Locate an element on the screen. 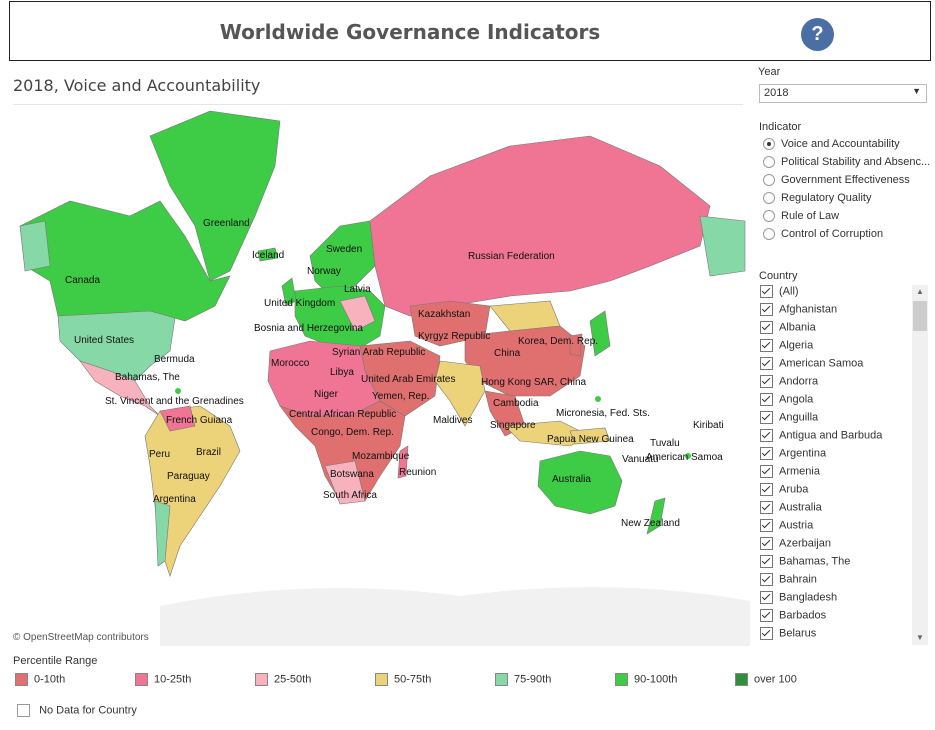 The image size is (935, 730). map-label: Canada is located at coordinates (82, 280).